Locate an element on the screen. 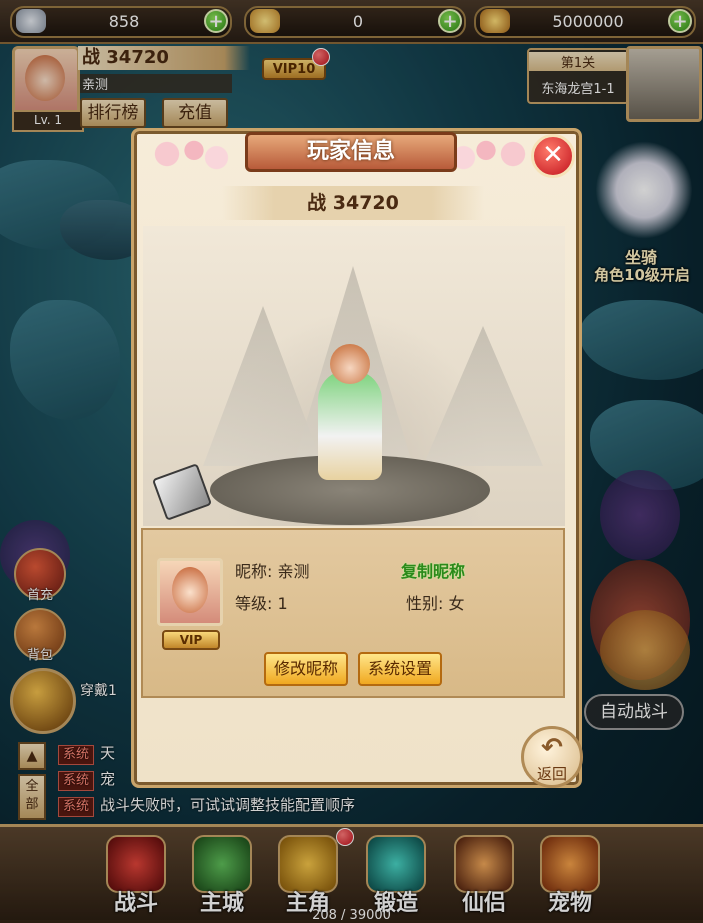 The image size is (703, 923). mountain-decoration is located at coordinates (483, 396).